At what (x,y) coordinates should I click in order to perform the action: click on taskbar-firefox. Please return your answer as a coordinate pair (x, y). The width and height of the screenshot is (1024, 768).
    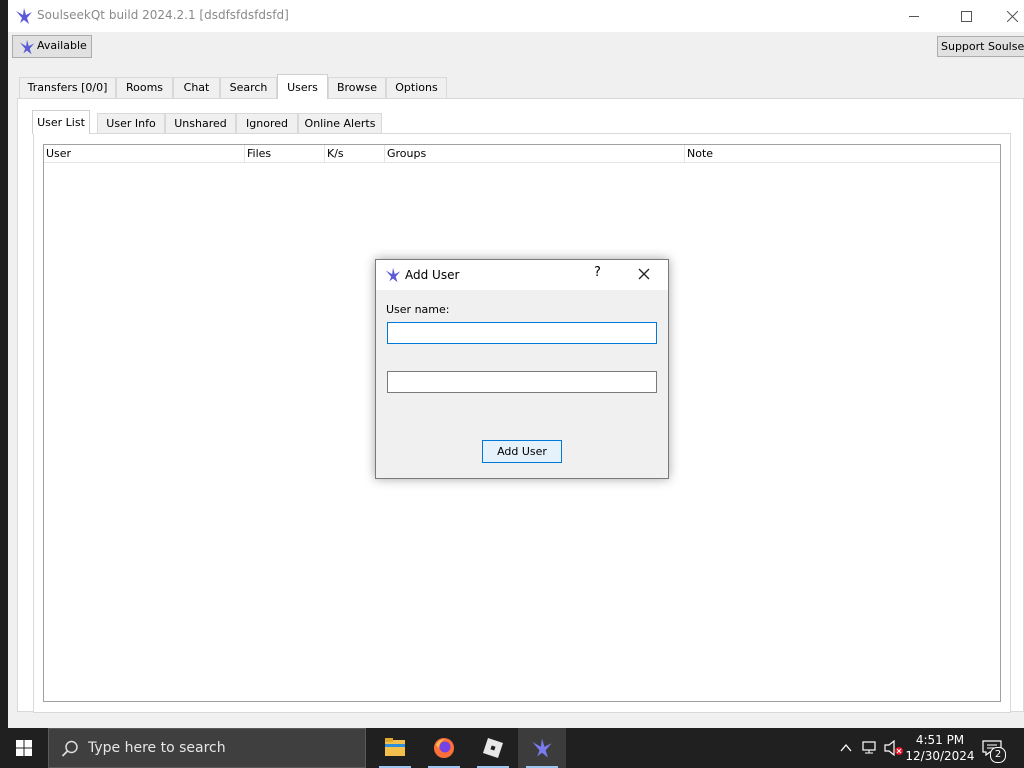
    Looking at the image, I should click on (444, 748).